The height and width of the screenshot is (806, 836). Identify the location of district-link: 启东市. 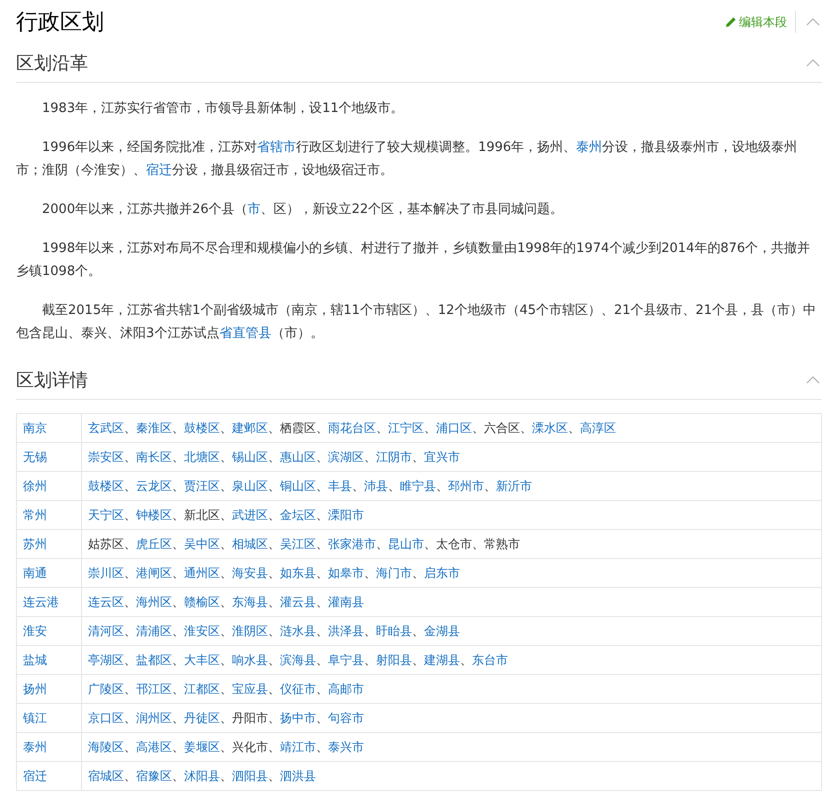
(442, 573).